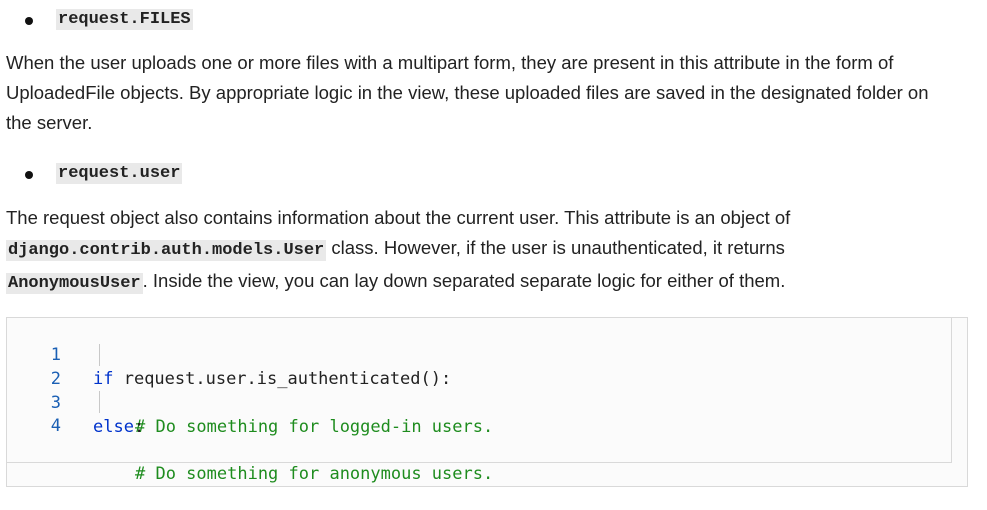 Image resolution: width=987 pixels, height=510 pixels. What do you see at coordinates (124, 19) in the screenshot?
I see `inline-code-request-files: request.FILES` at bounding box center [124, 19].